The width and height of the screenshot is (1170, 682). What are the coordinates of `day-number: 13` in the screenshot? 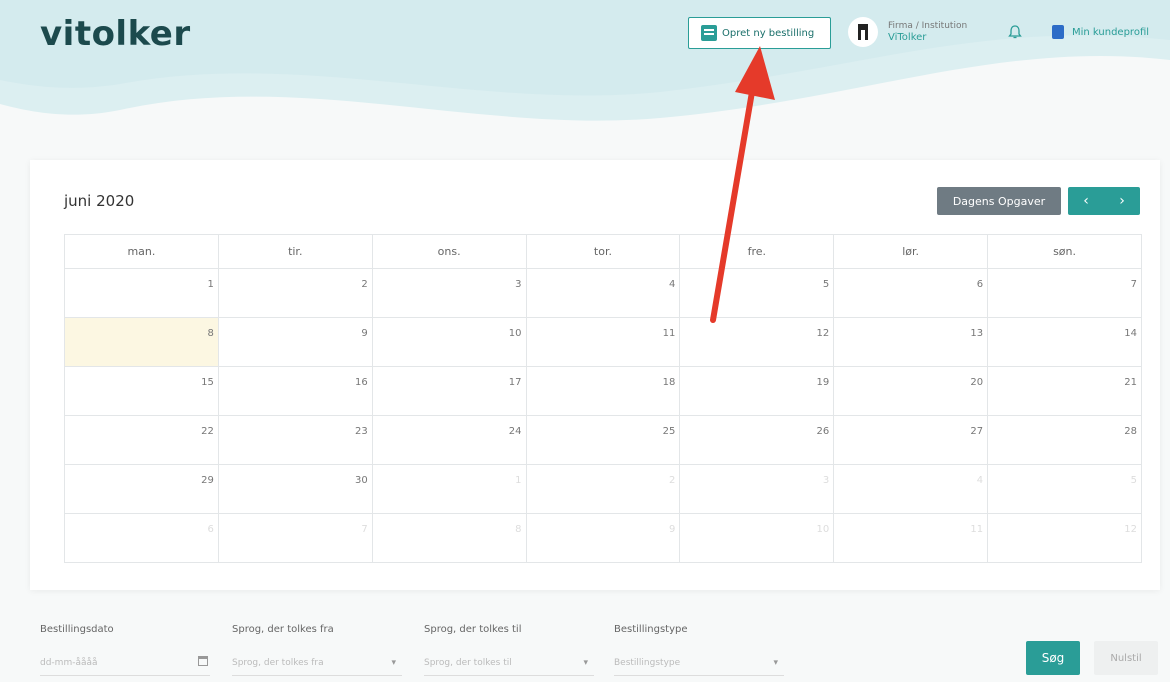 It's located at (977, 333).